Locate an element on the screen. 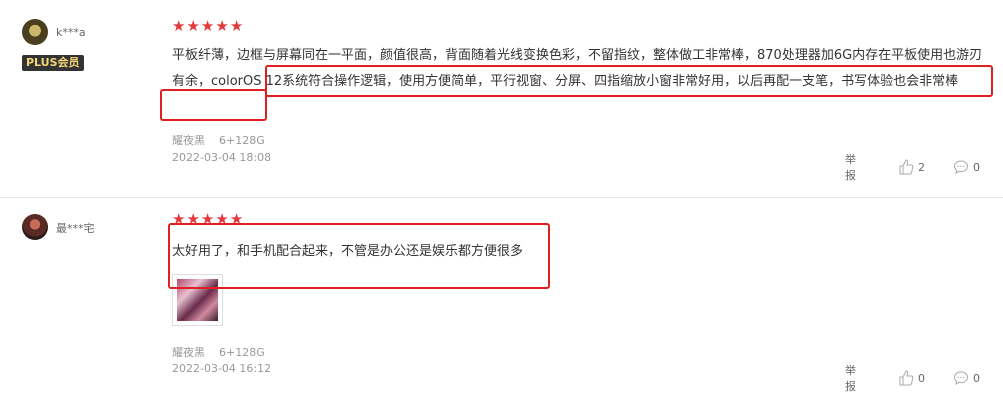  review-datetime: 2022-03-04 16:12 is located at coordinates (222, 368).